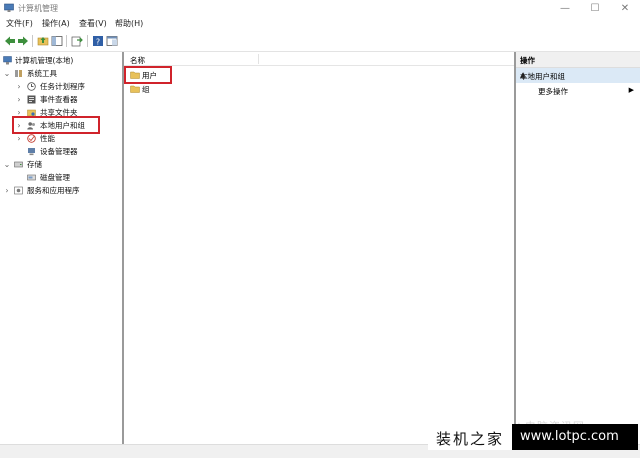 The width and height of the screenshot is (640, 458). I want to click on list-item-groups: 组, so click(193, 89).